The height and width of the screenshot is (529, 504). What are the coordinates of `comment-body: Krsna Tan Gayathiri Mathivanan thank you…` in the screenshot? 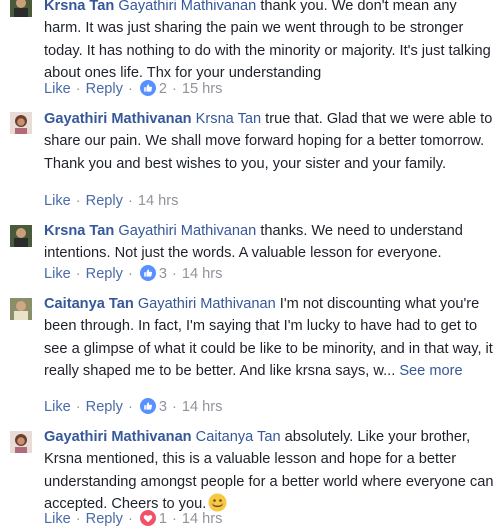 It's located at (269, 42).